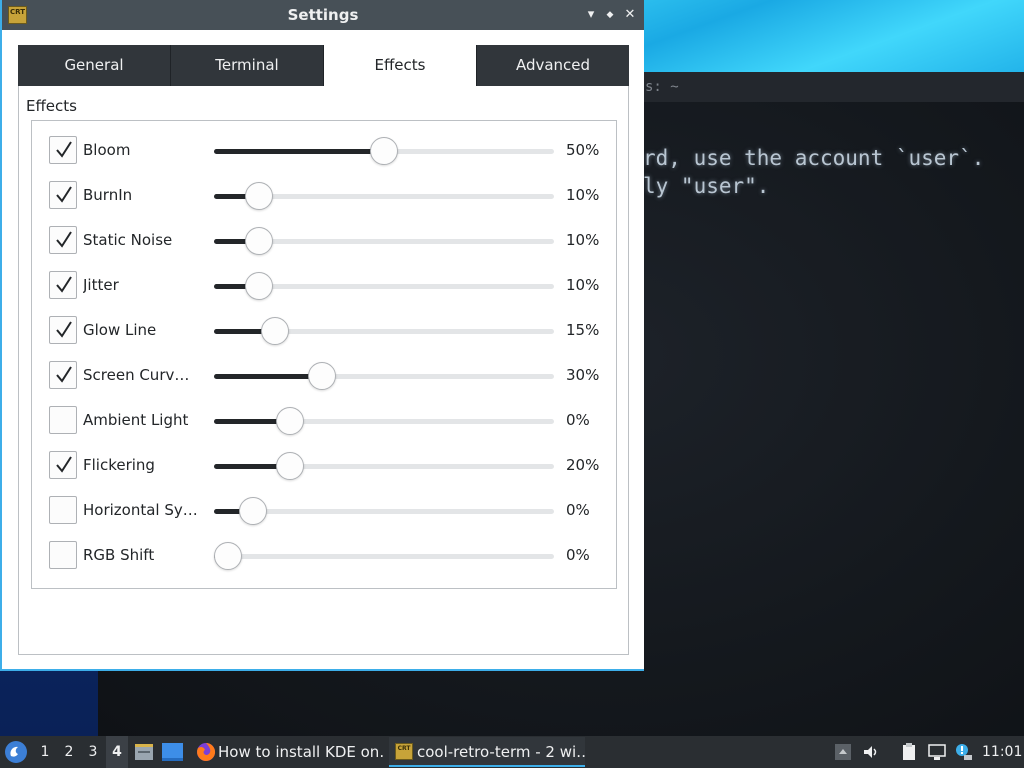 The width and height of the screenshot is (1024, 768). I want to click on file-manager-icon, so click(144, 752).